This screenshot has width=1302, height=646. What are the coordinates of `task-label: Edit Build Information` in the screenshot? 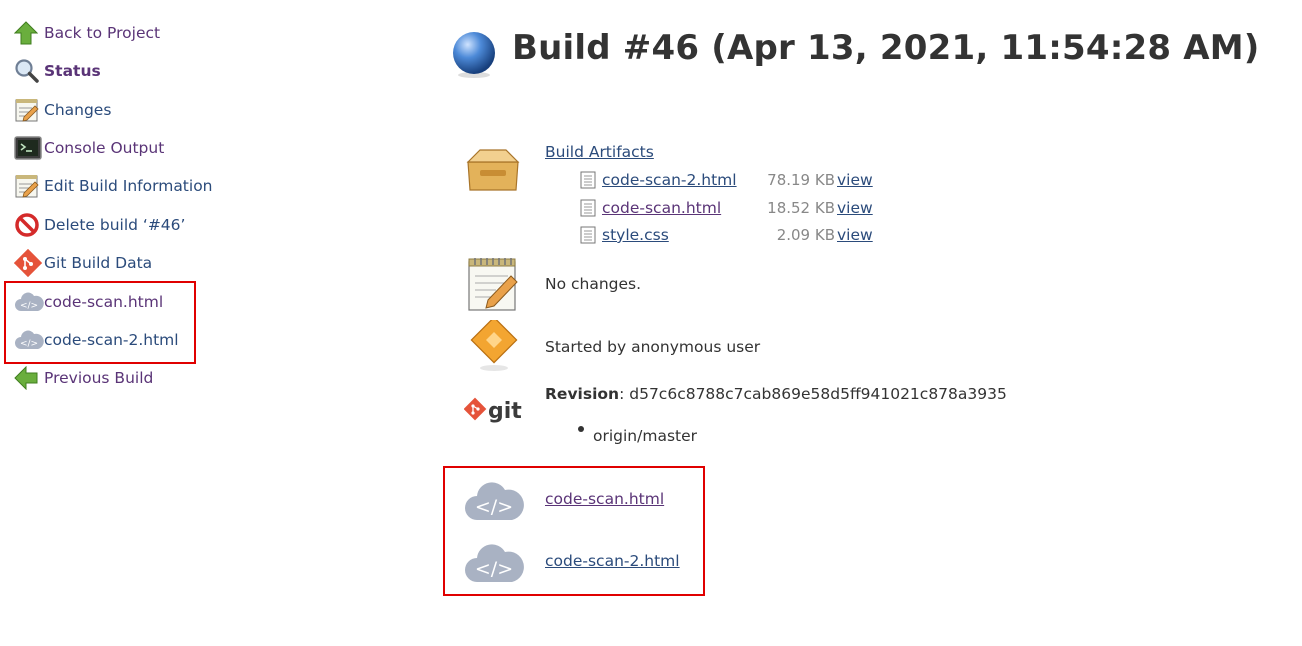 It's located at (128, 186).